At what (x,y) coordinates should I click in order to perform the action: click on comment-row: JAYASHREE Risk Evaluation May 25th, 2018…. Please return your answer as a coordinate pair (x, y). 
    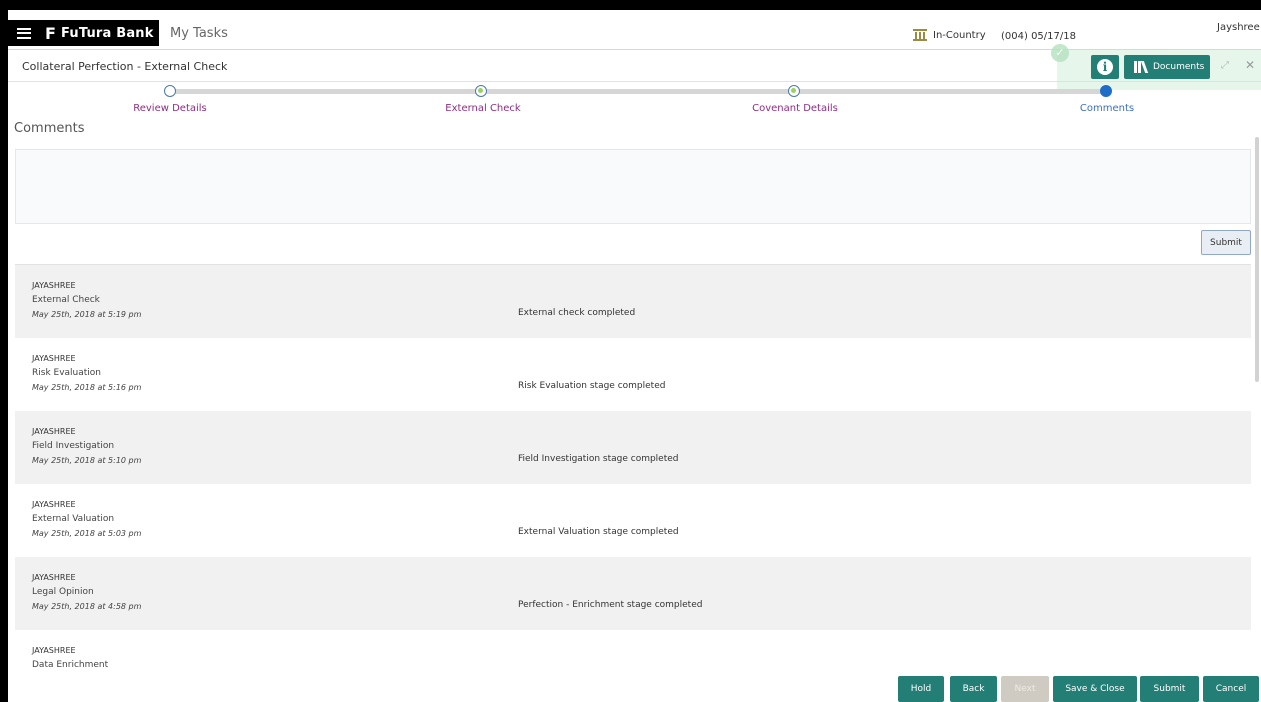
    Looking at the image, I should click on (633, 374).